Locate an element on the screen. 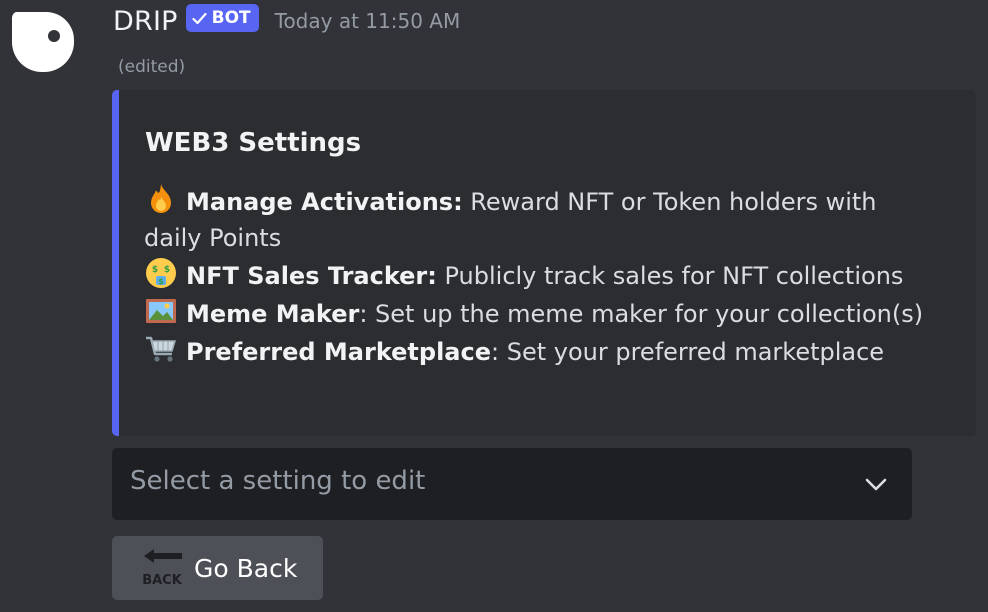  go-back-button: BACK Go Back is located at coordinates (217, 568).